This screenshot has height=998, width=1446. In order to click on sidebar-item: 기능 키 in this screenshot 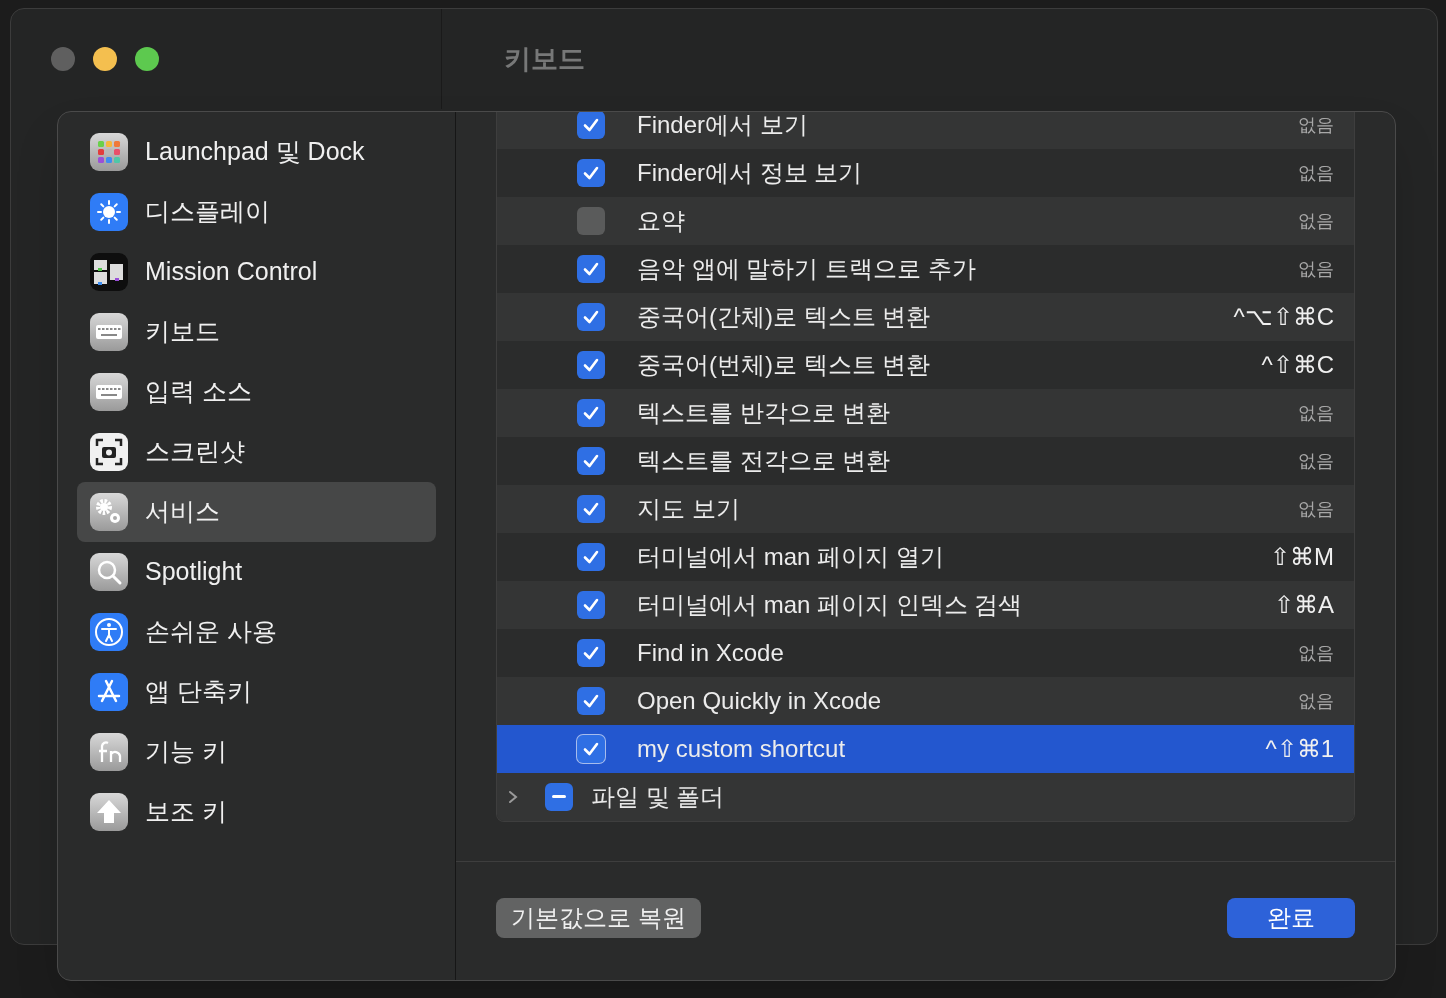, I will do `click(256, 752)`.